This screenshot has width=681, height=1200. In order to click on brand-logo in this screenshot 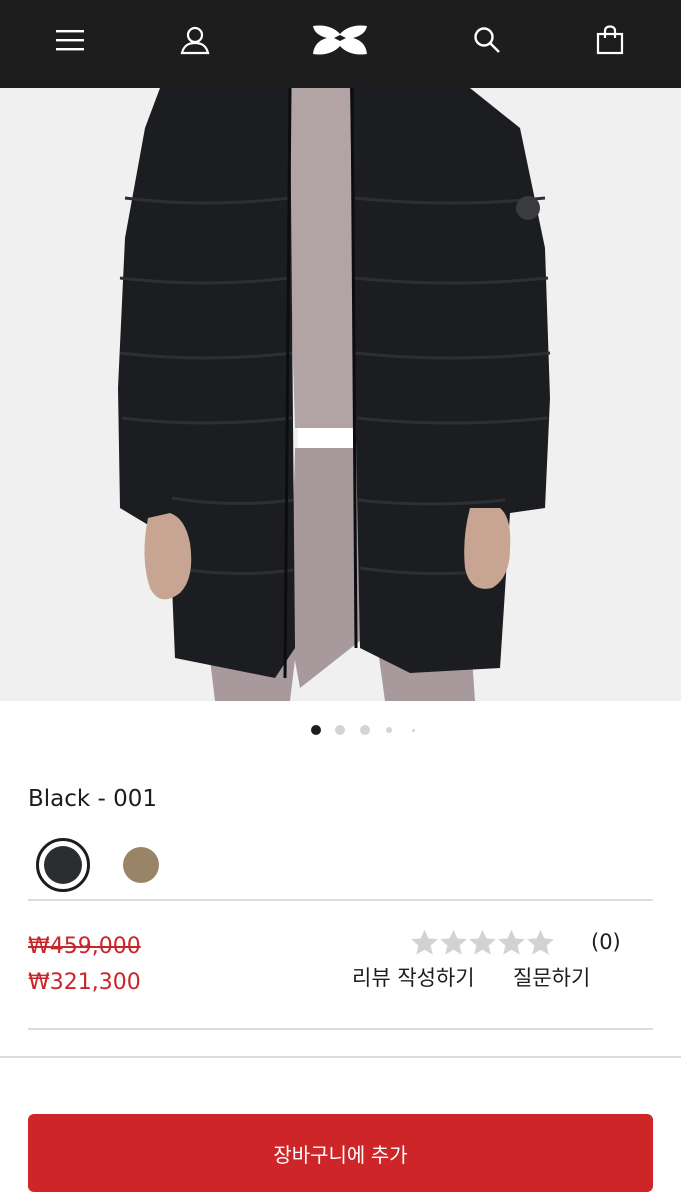, I will do `click(340, 40)`.